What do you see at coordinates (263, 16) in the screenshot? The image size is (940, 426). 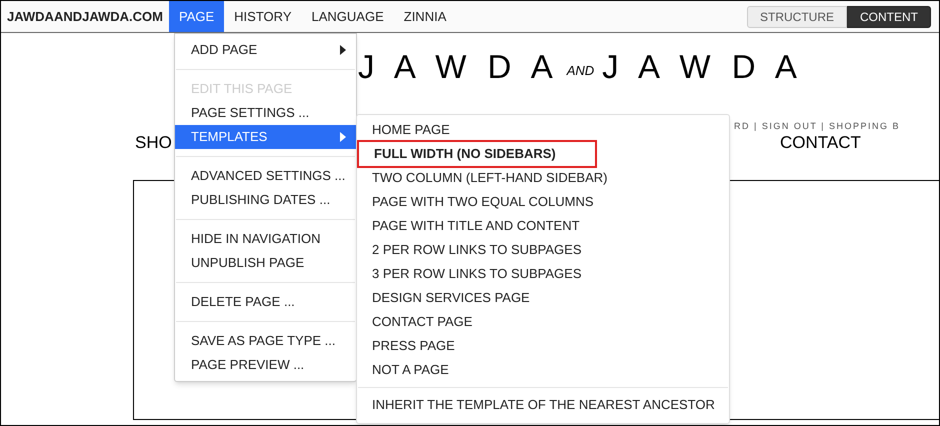 I see `menu-tab: HISTORY` at bounding box center [263, 16].